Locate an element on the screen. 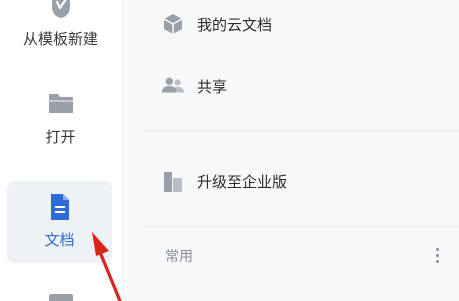 Image resolution: width=459 pixels, height=301 pixels. template-icon is located at coordinates (60, 9).